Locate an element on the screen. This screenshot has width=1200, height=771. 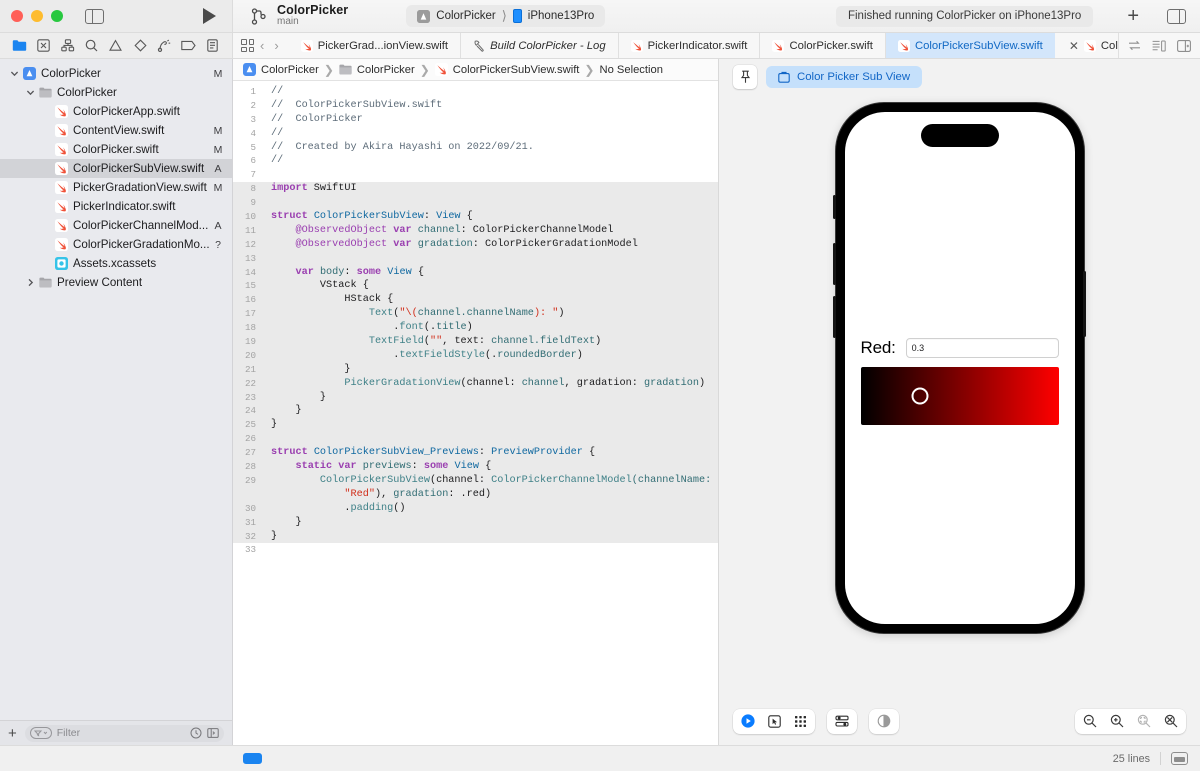
test-navigator-icon is located at coordinates (140, 45).